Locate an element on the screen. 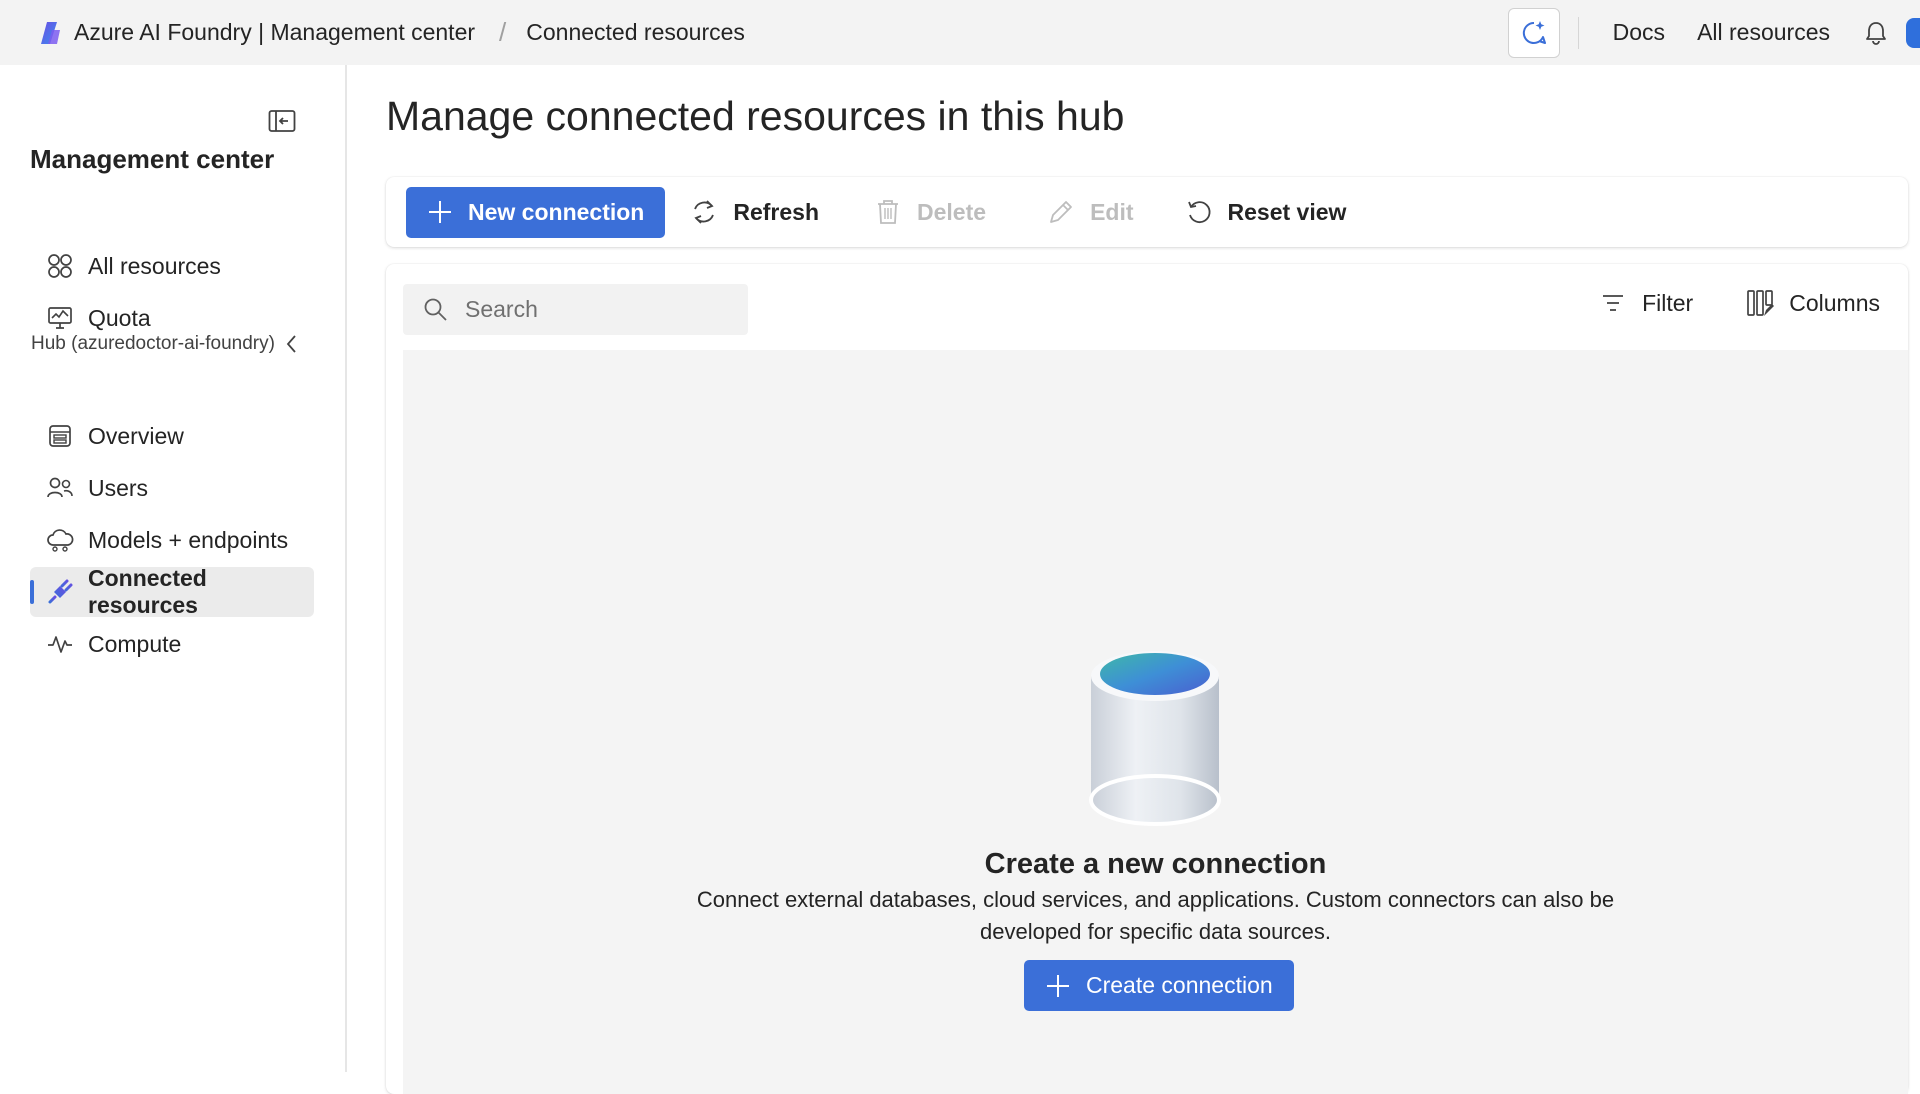  topbar-divider is located at coordinates (1578, 32).